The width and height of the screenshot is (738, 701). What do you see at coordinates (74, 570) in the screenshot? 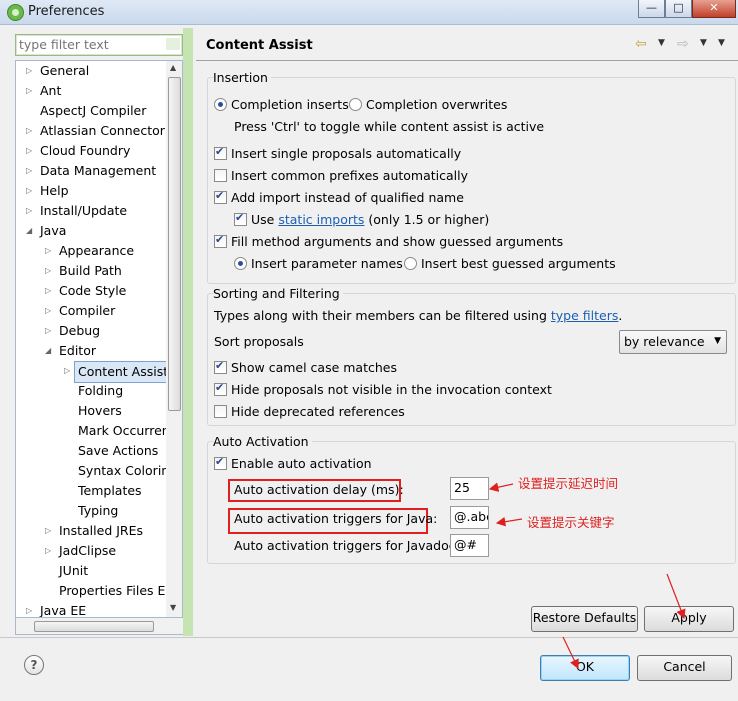
I see `tree-item-label: JUnit` at bounding box center [74, 570].